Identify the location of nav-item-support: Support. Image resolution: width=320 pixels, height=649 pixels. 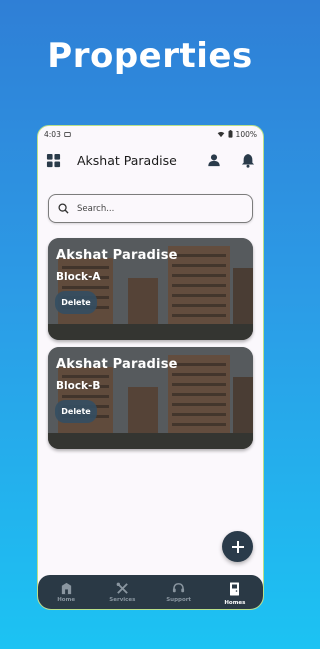
(179, 592).